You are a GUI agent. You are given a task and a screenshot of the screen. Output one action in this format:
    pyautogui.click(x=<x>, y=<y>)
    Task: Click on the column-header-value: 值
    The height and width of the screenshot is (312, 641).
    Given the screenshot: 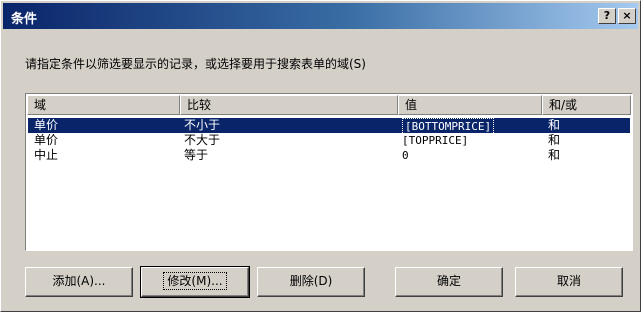 What is the action you would take?
    pyautogui.click(x=470, y=105)
    